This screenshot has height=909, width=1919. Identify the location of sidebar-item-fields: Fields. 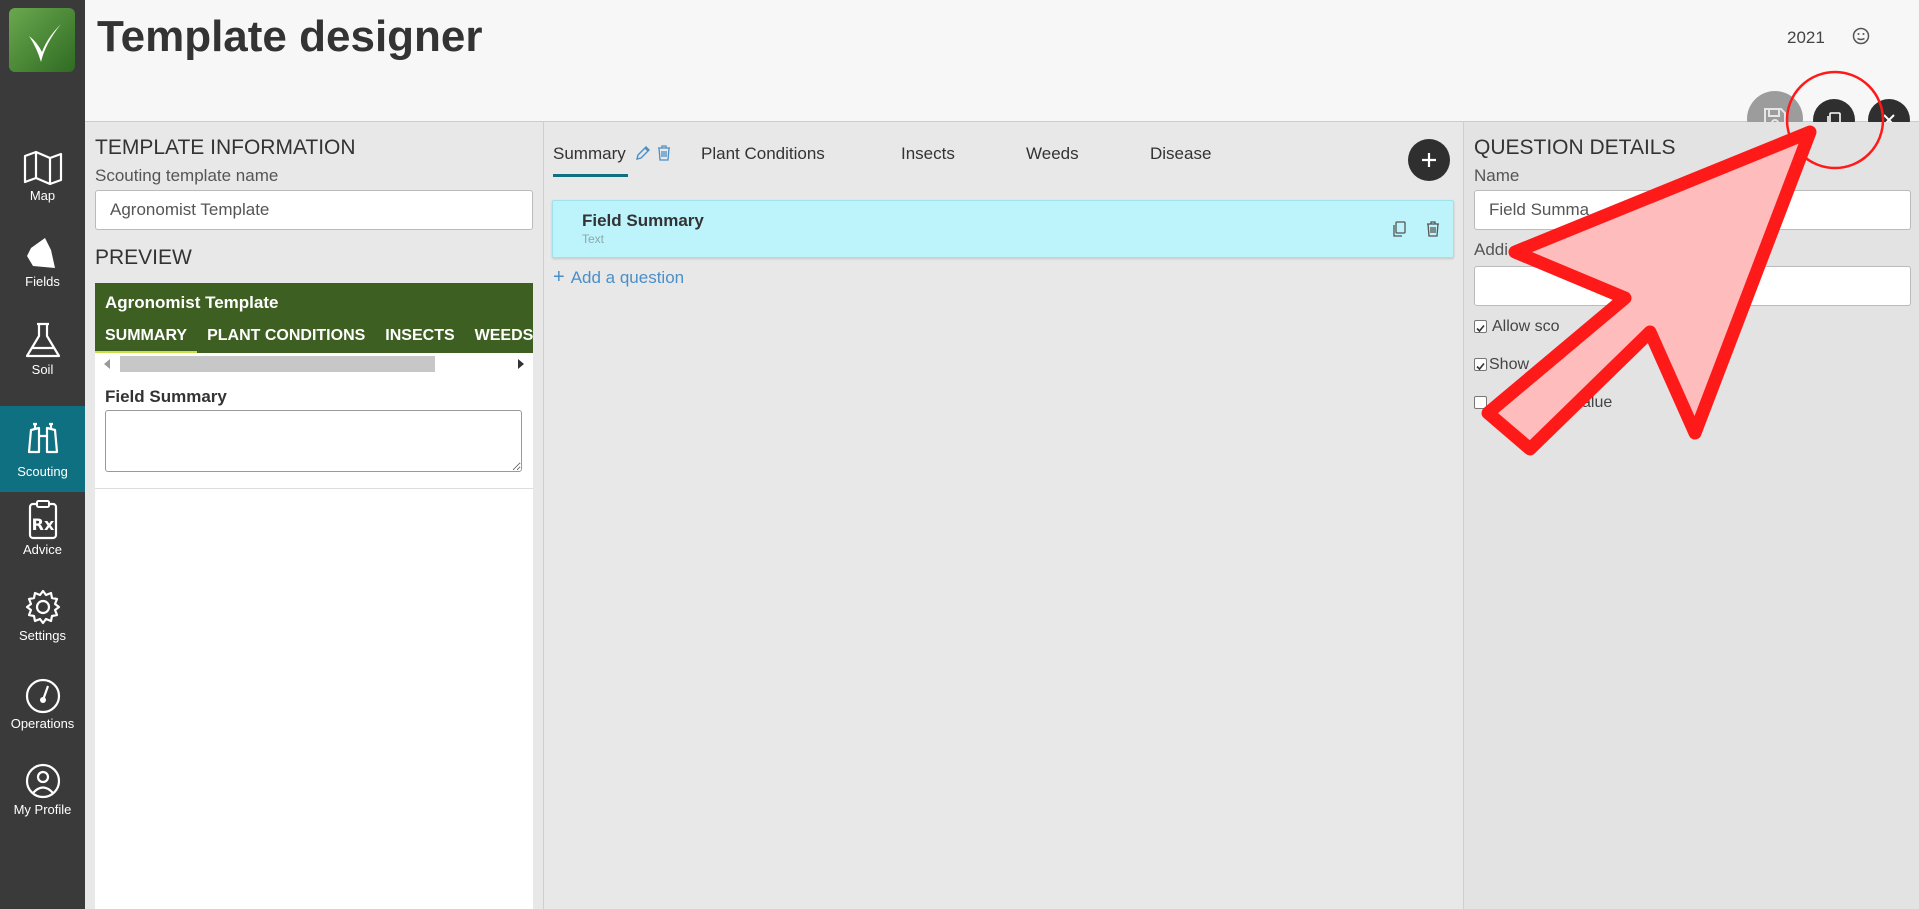
(42, 279).